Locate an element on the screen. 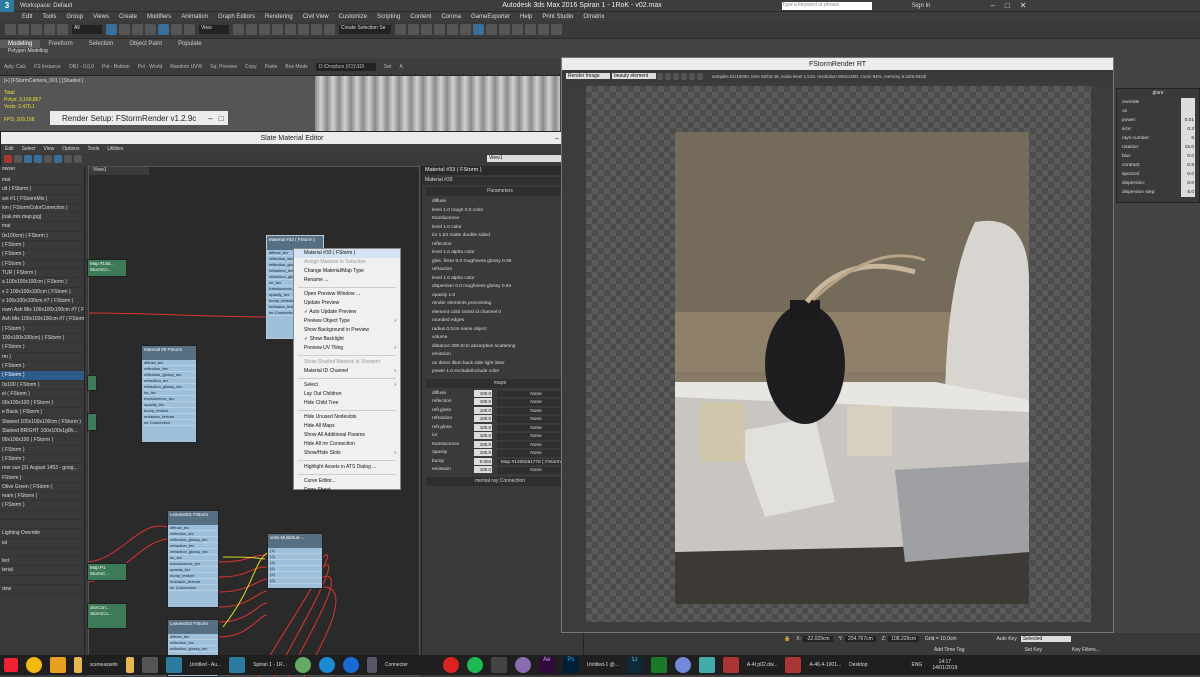 This screenshot has height=677, width=1200. delete-icon is located at coordinates (8, 158).